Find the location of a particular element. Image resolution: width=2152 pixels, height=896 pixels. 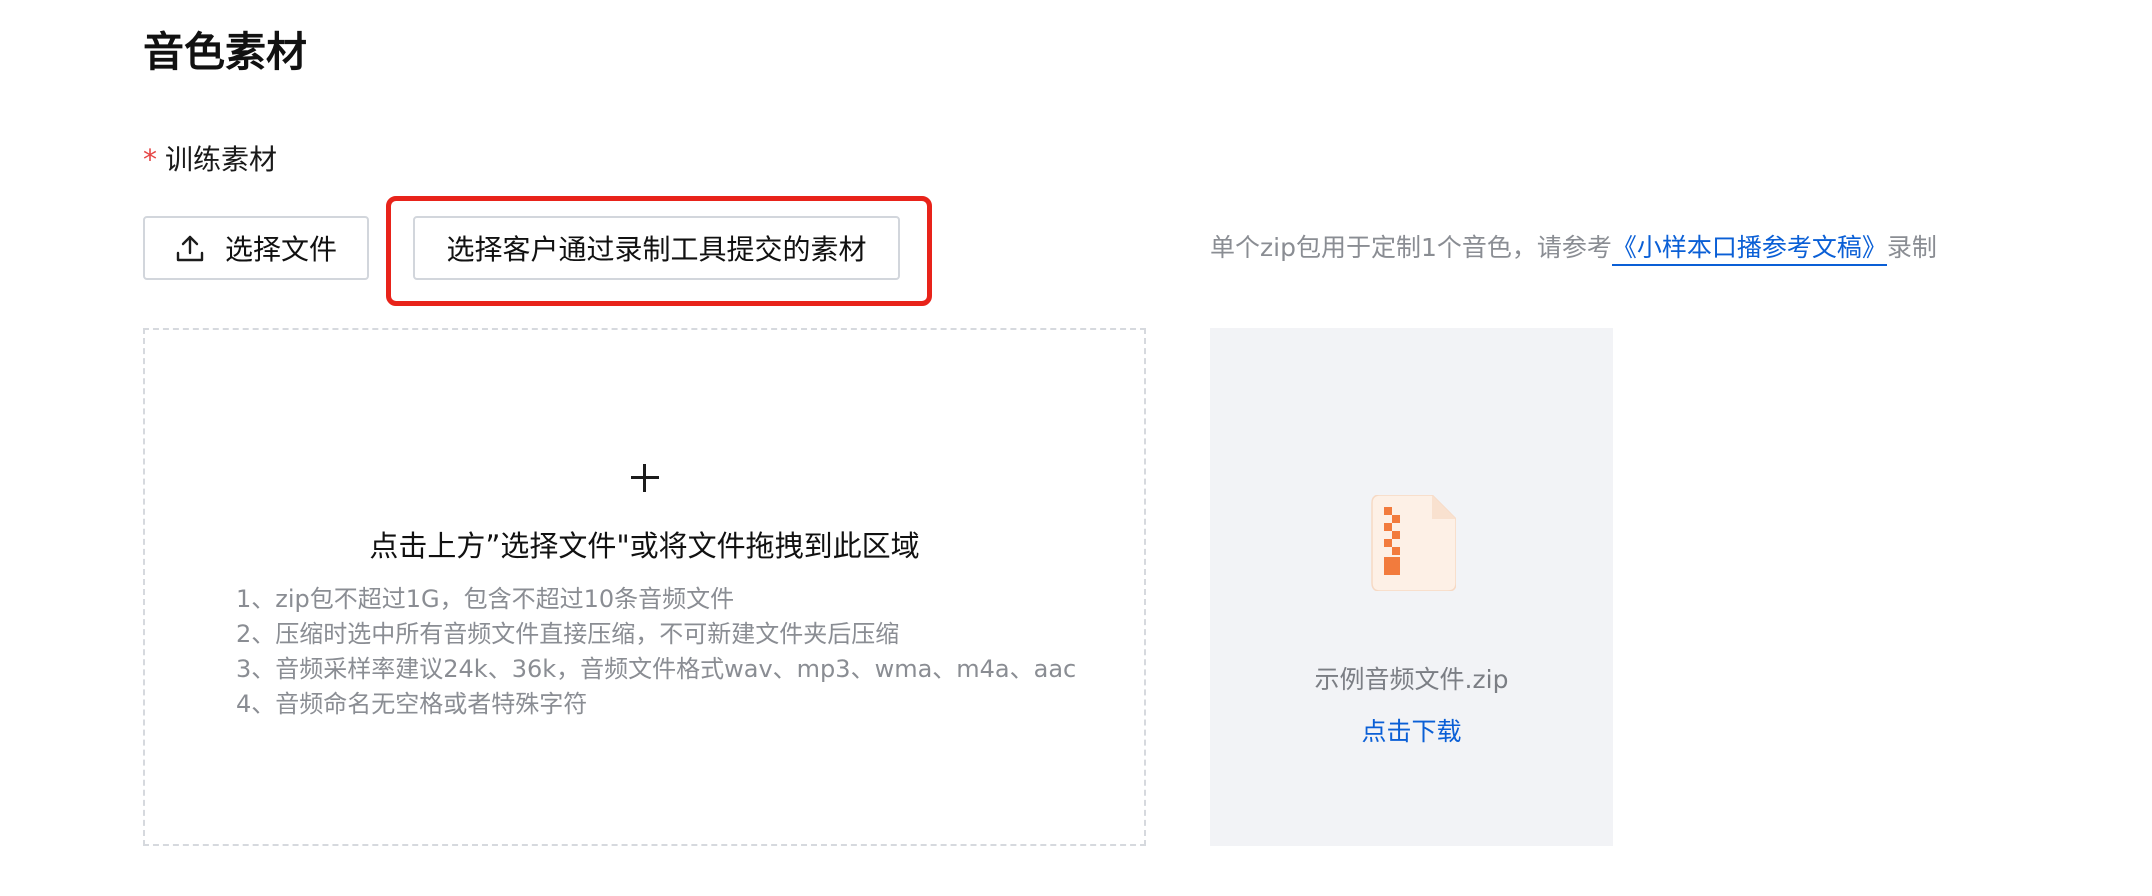

download-sample-link: 点击下载 is located at coordinates (1411, 732).